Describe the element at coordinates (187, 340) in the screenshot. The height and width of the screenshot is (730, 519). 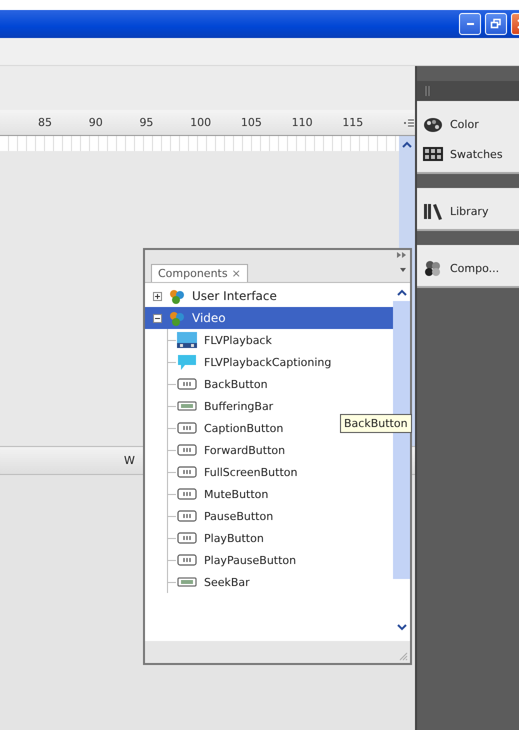
I see `video-player-icon` at that location.